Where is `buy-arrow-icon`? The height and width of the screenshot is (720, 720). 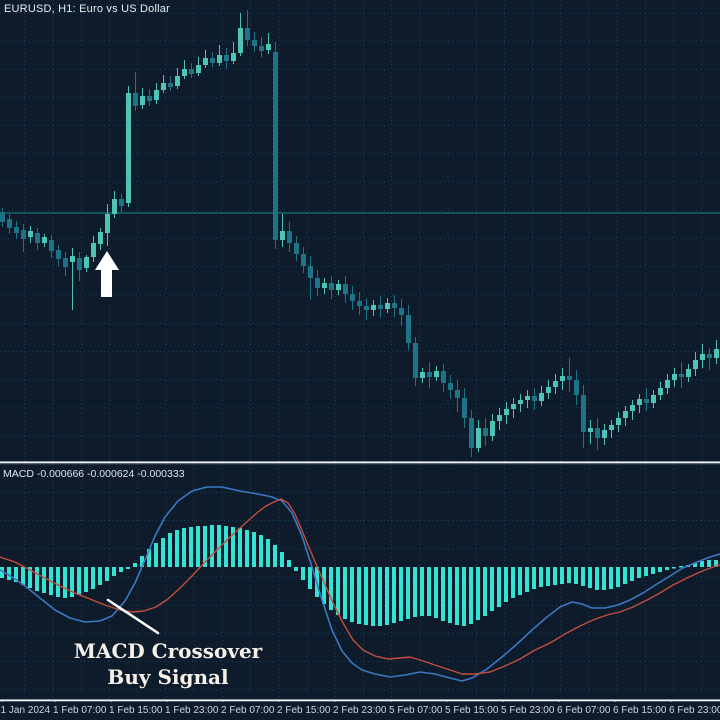
buy-arrow-icon is located at coordinates (107, 274).